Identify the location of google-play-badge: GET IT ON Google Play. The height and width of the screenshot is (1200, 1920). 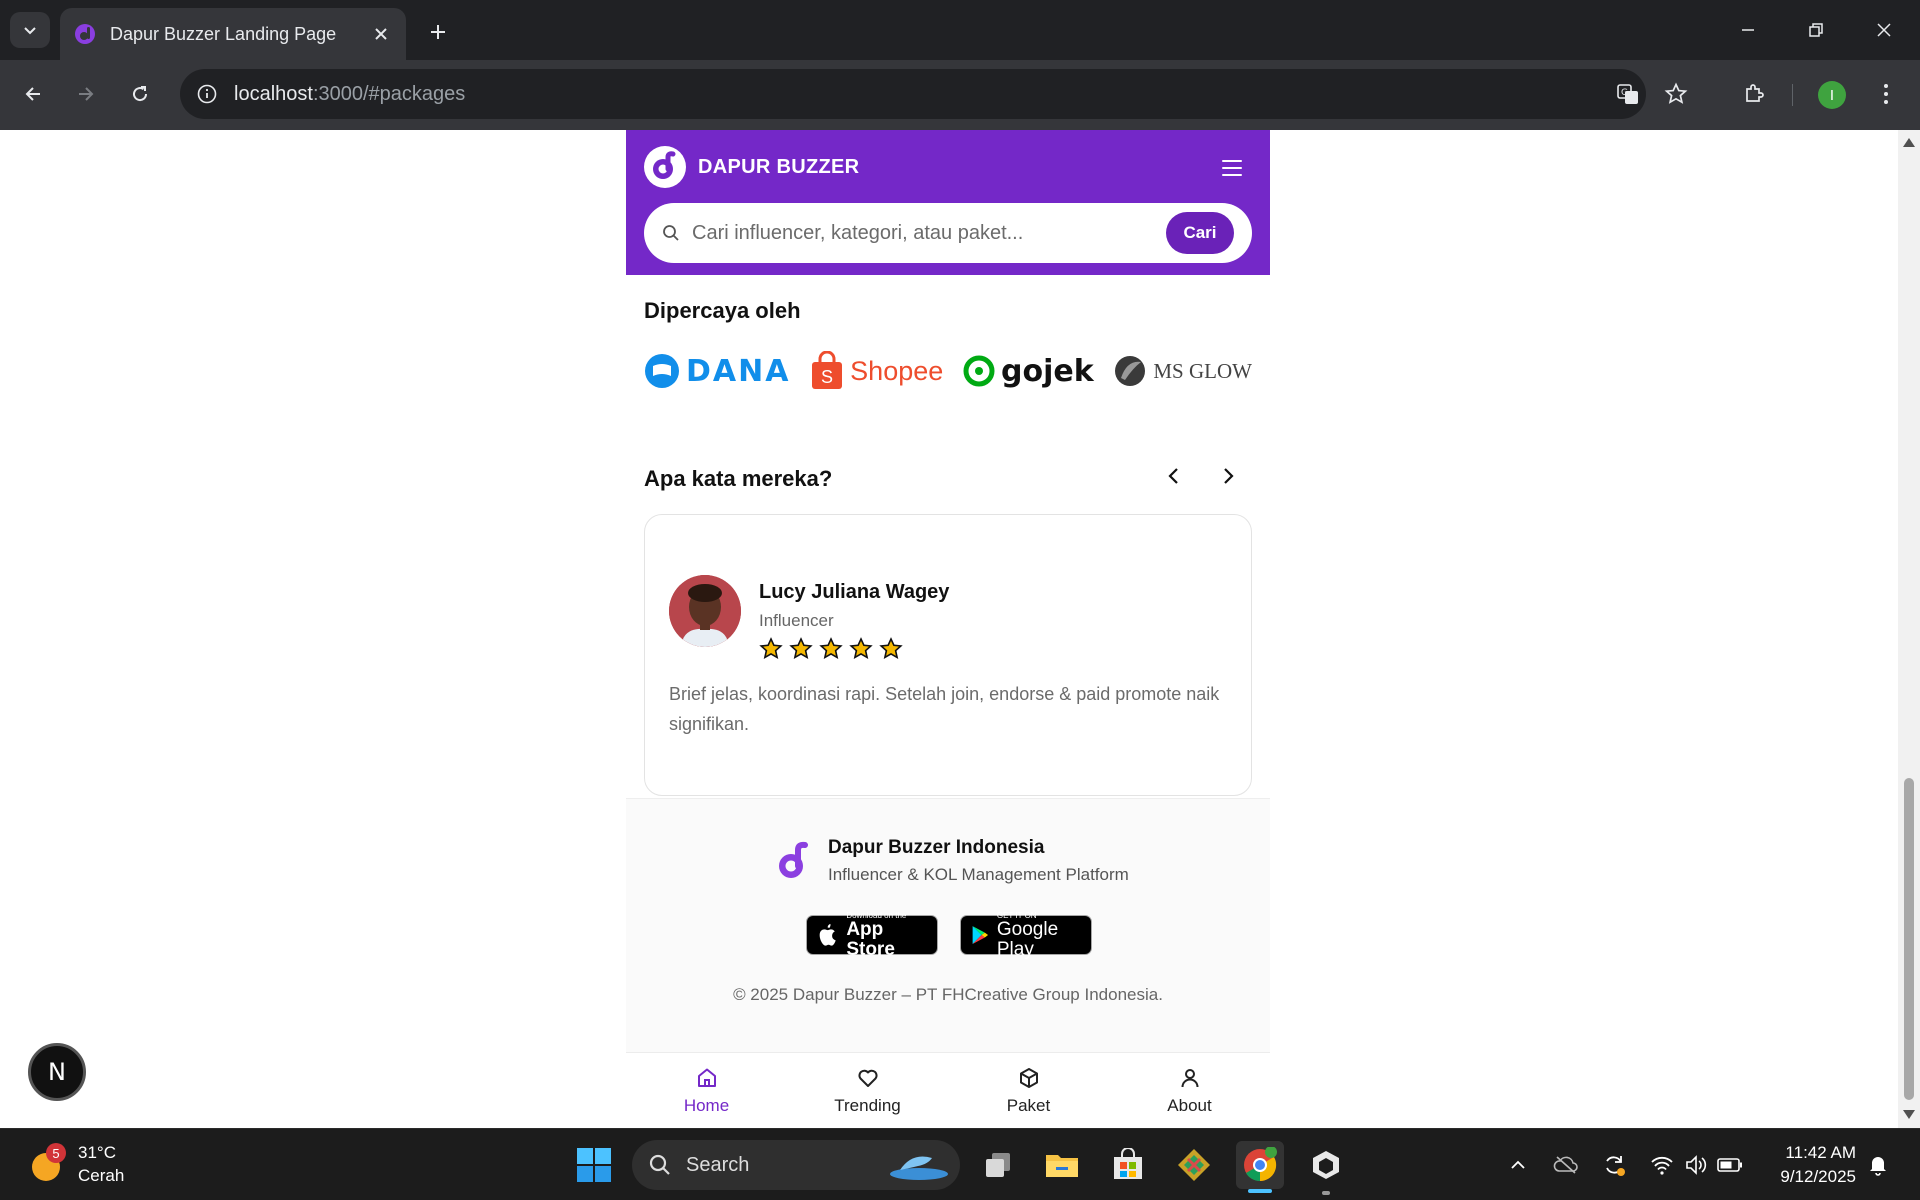
(1026, 935).